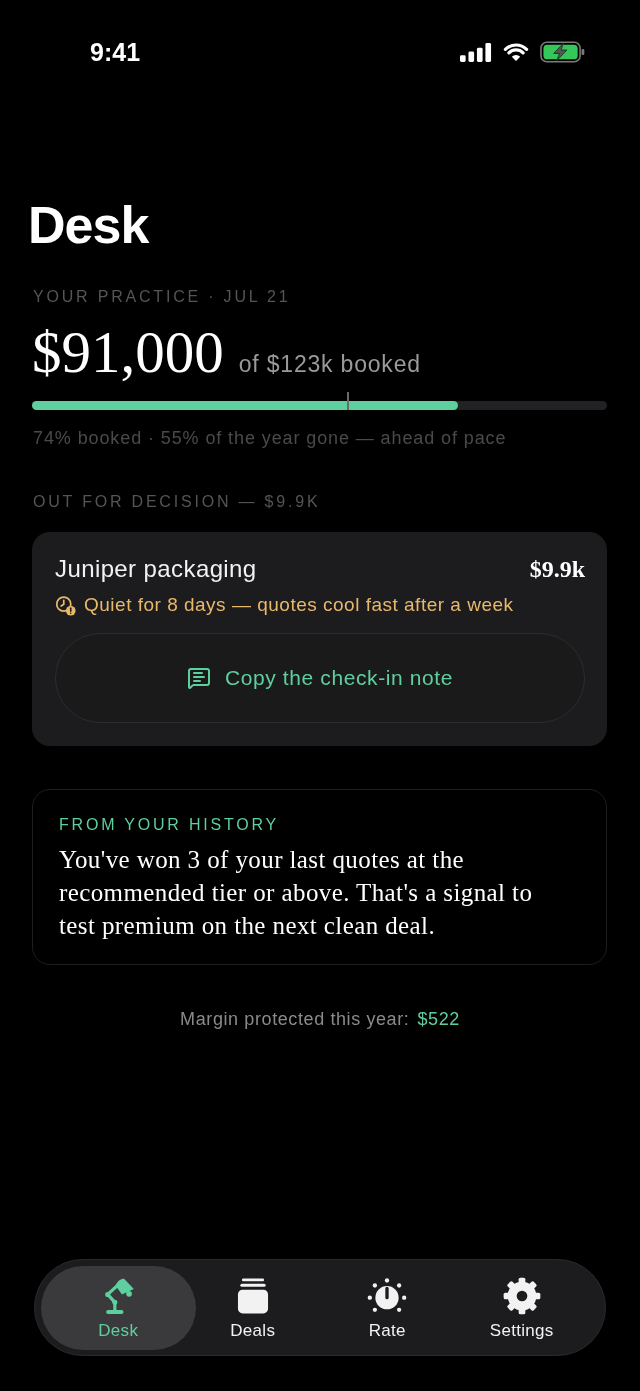  I want to click on message-icon, so click(199, 678).